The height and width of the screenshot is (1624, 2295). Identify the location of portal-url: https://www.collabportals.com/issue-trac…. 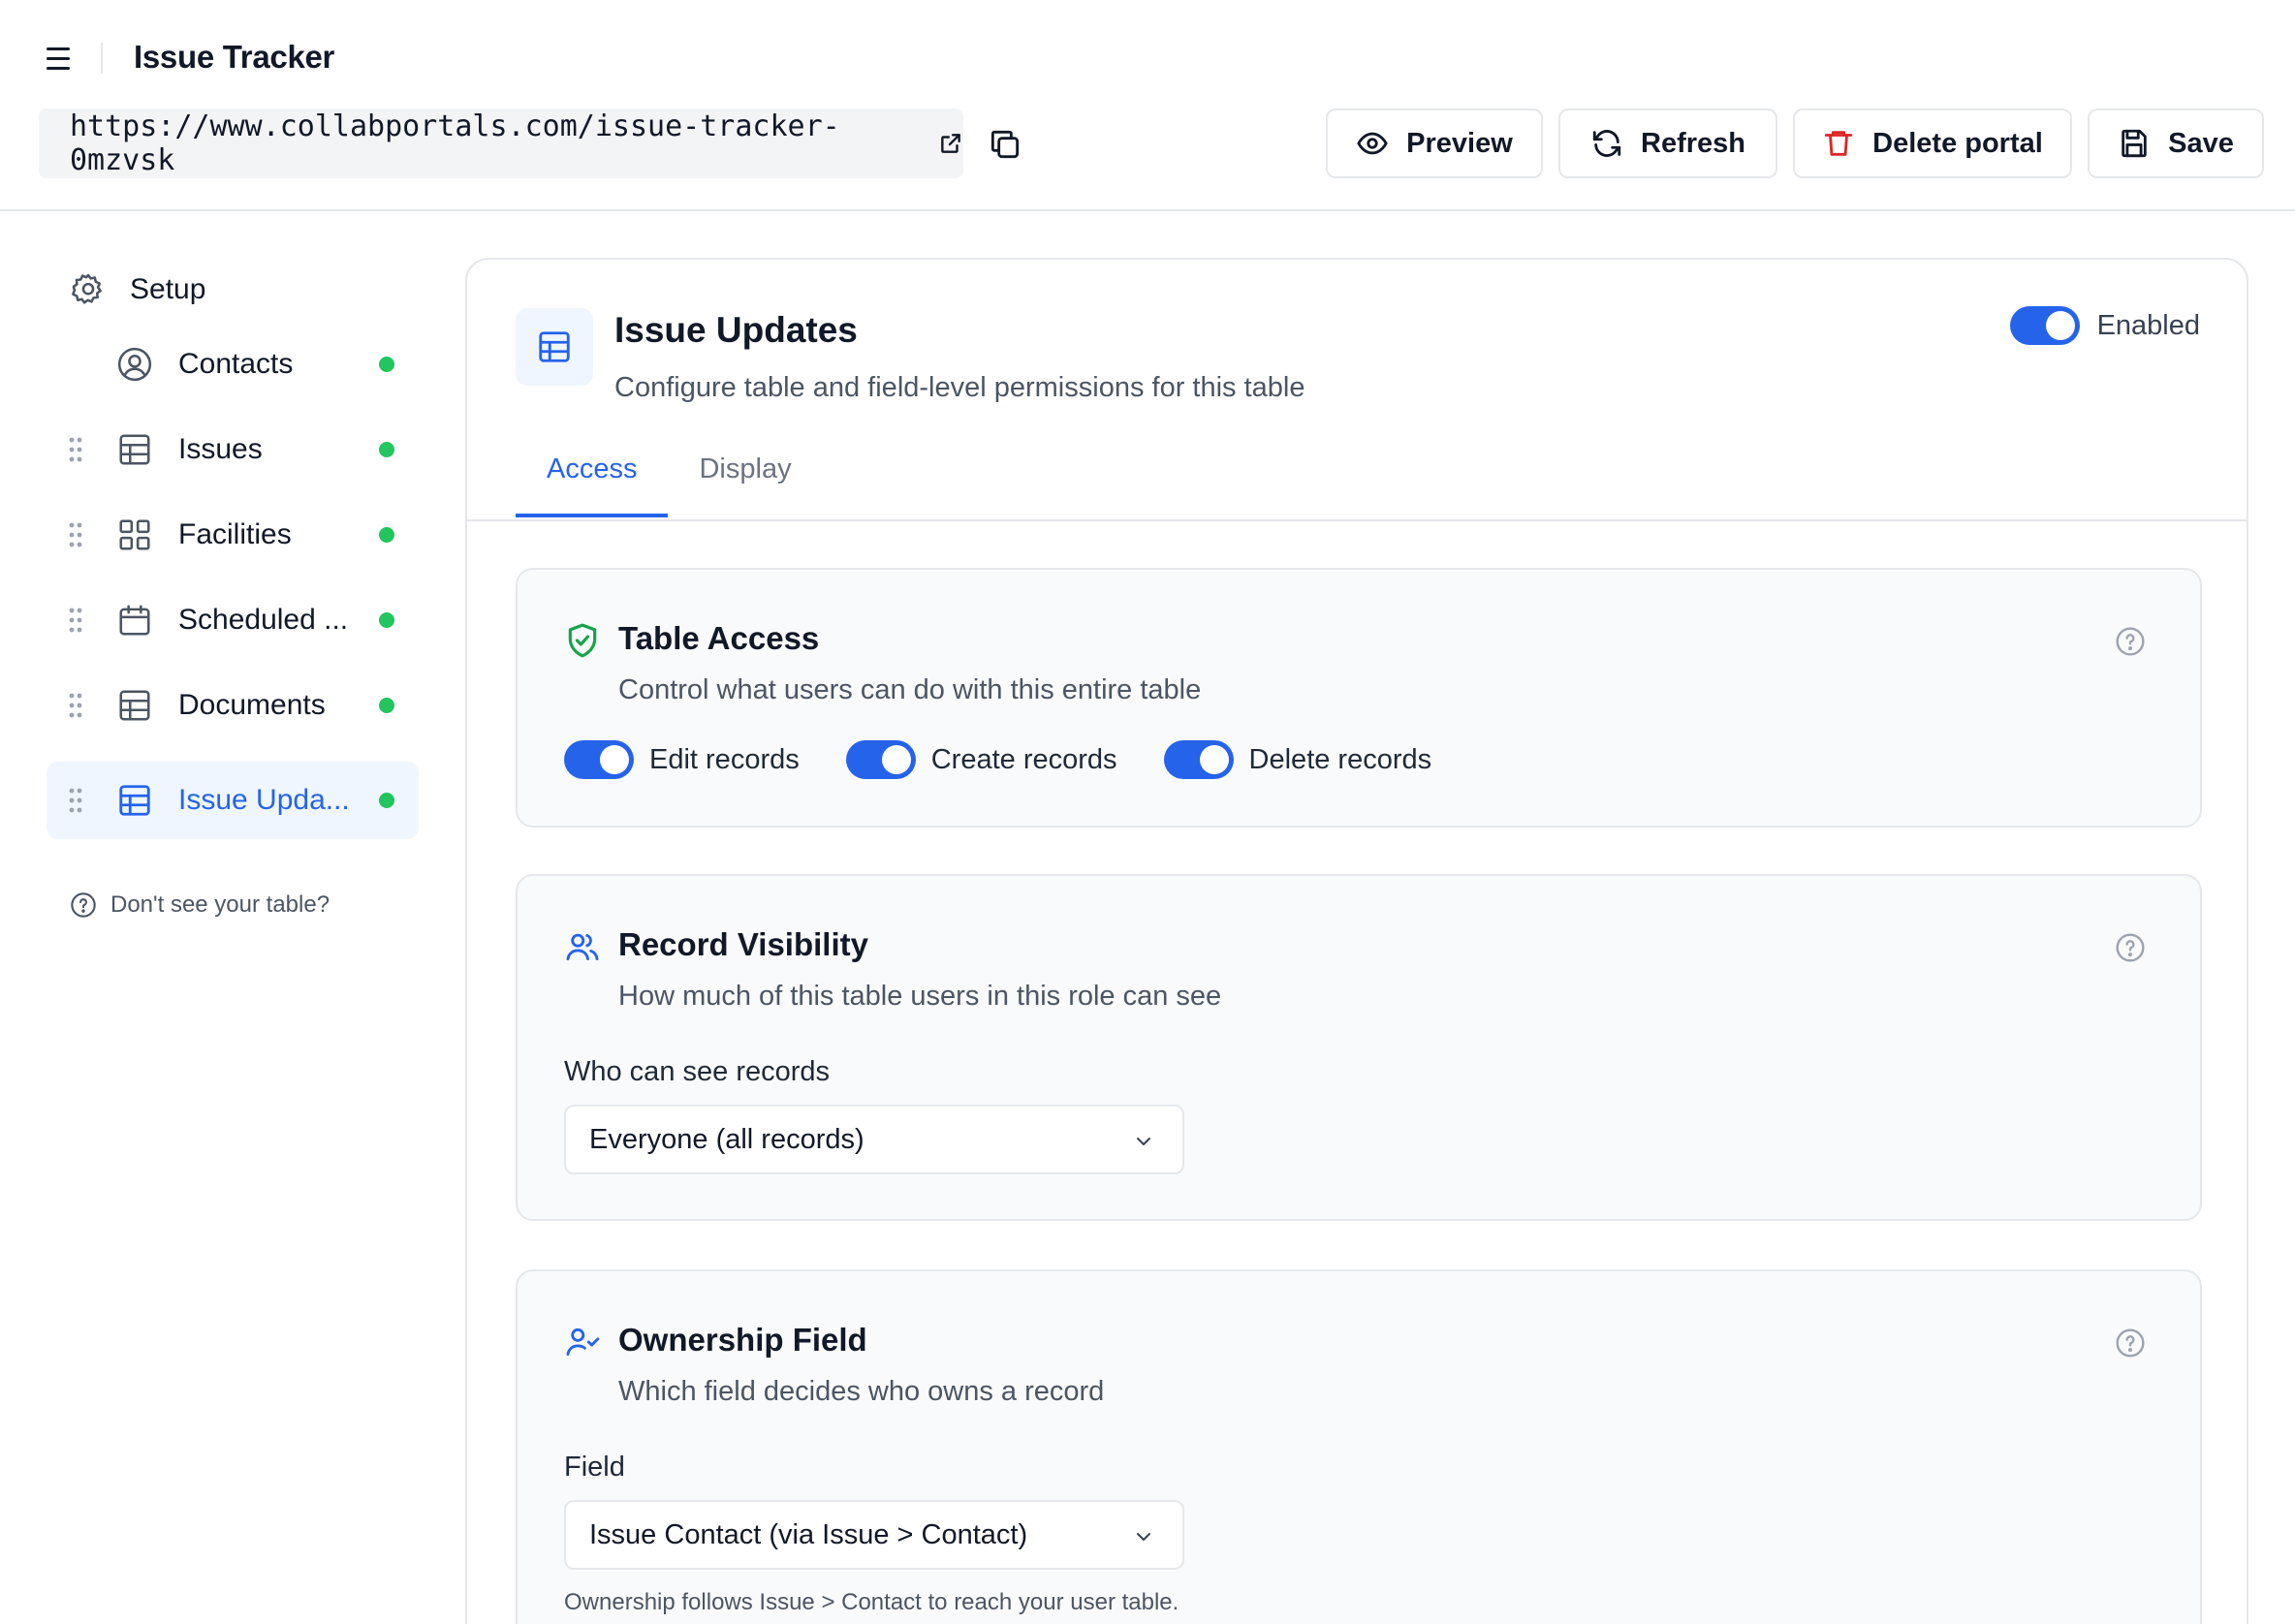
(494, 143).